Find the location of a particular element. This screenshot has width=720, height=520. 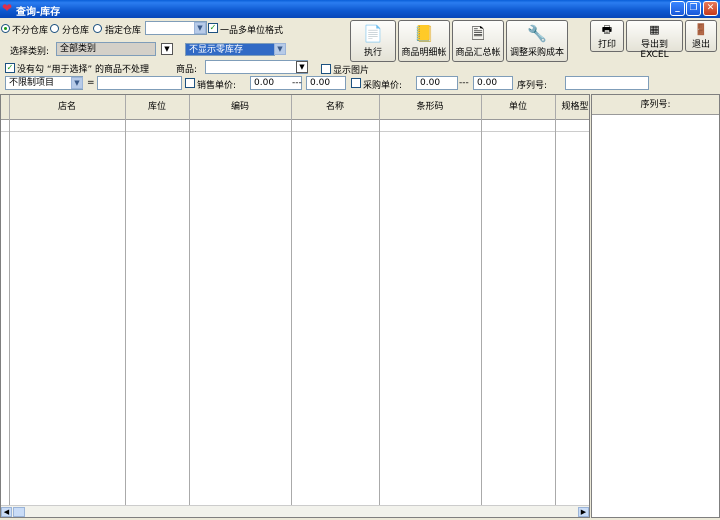

zero-stock-select: 不显示零库存 is located at coordinates (230, 49).